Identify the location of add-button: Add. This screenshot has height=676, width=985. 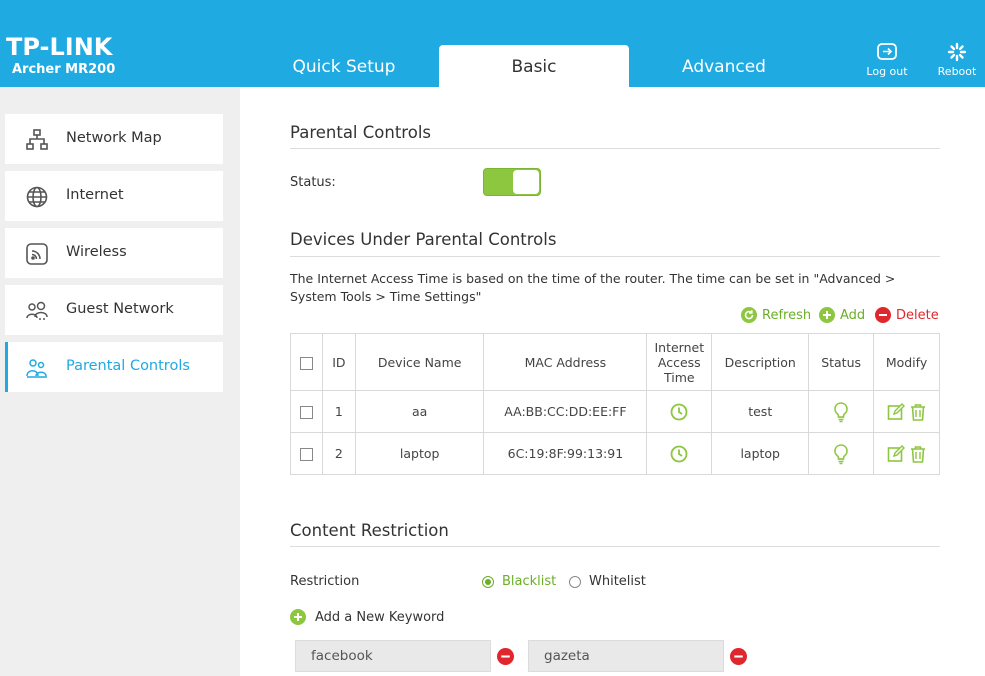
(842, 315).